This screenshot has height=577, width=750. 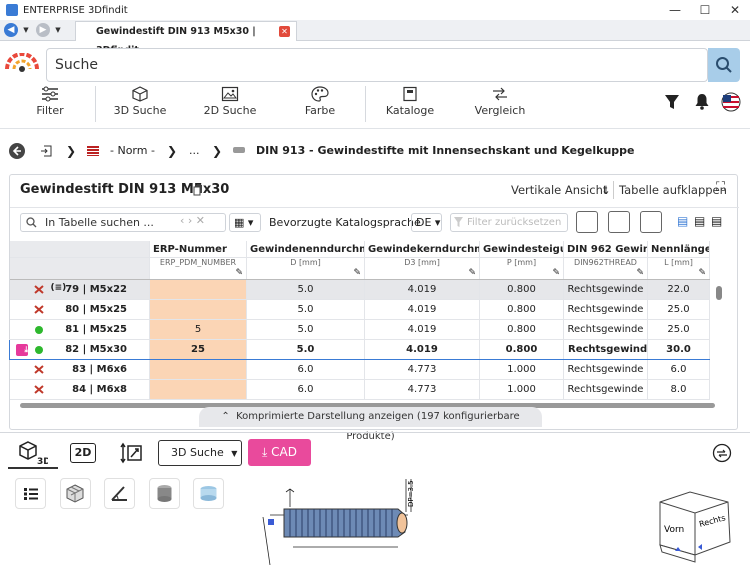 What do you see at coordinates (132, 453) in the screenshot?
I see `measure-icon` at bounding box center [132, 453].